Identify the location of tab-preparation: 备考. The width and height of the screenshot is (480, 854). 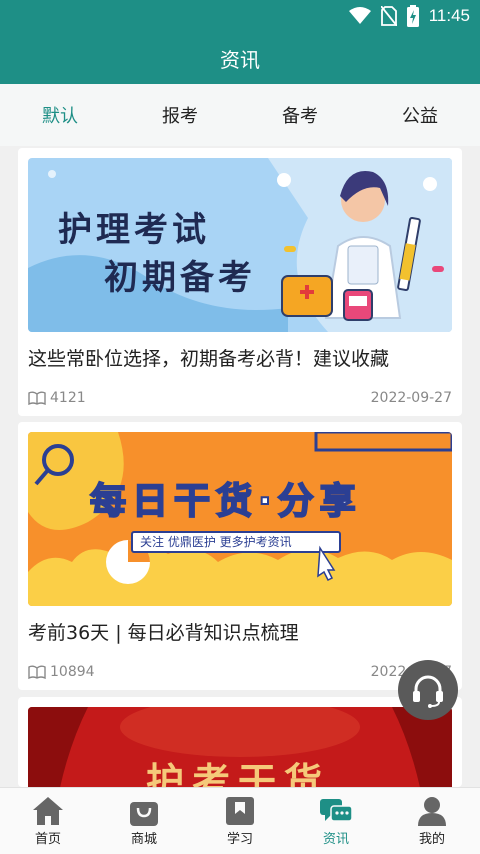
(300, 115).